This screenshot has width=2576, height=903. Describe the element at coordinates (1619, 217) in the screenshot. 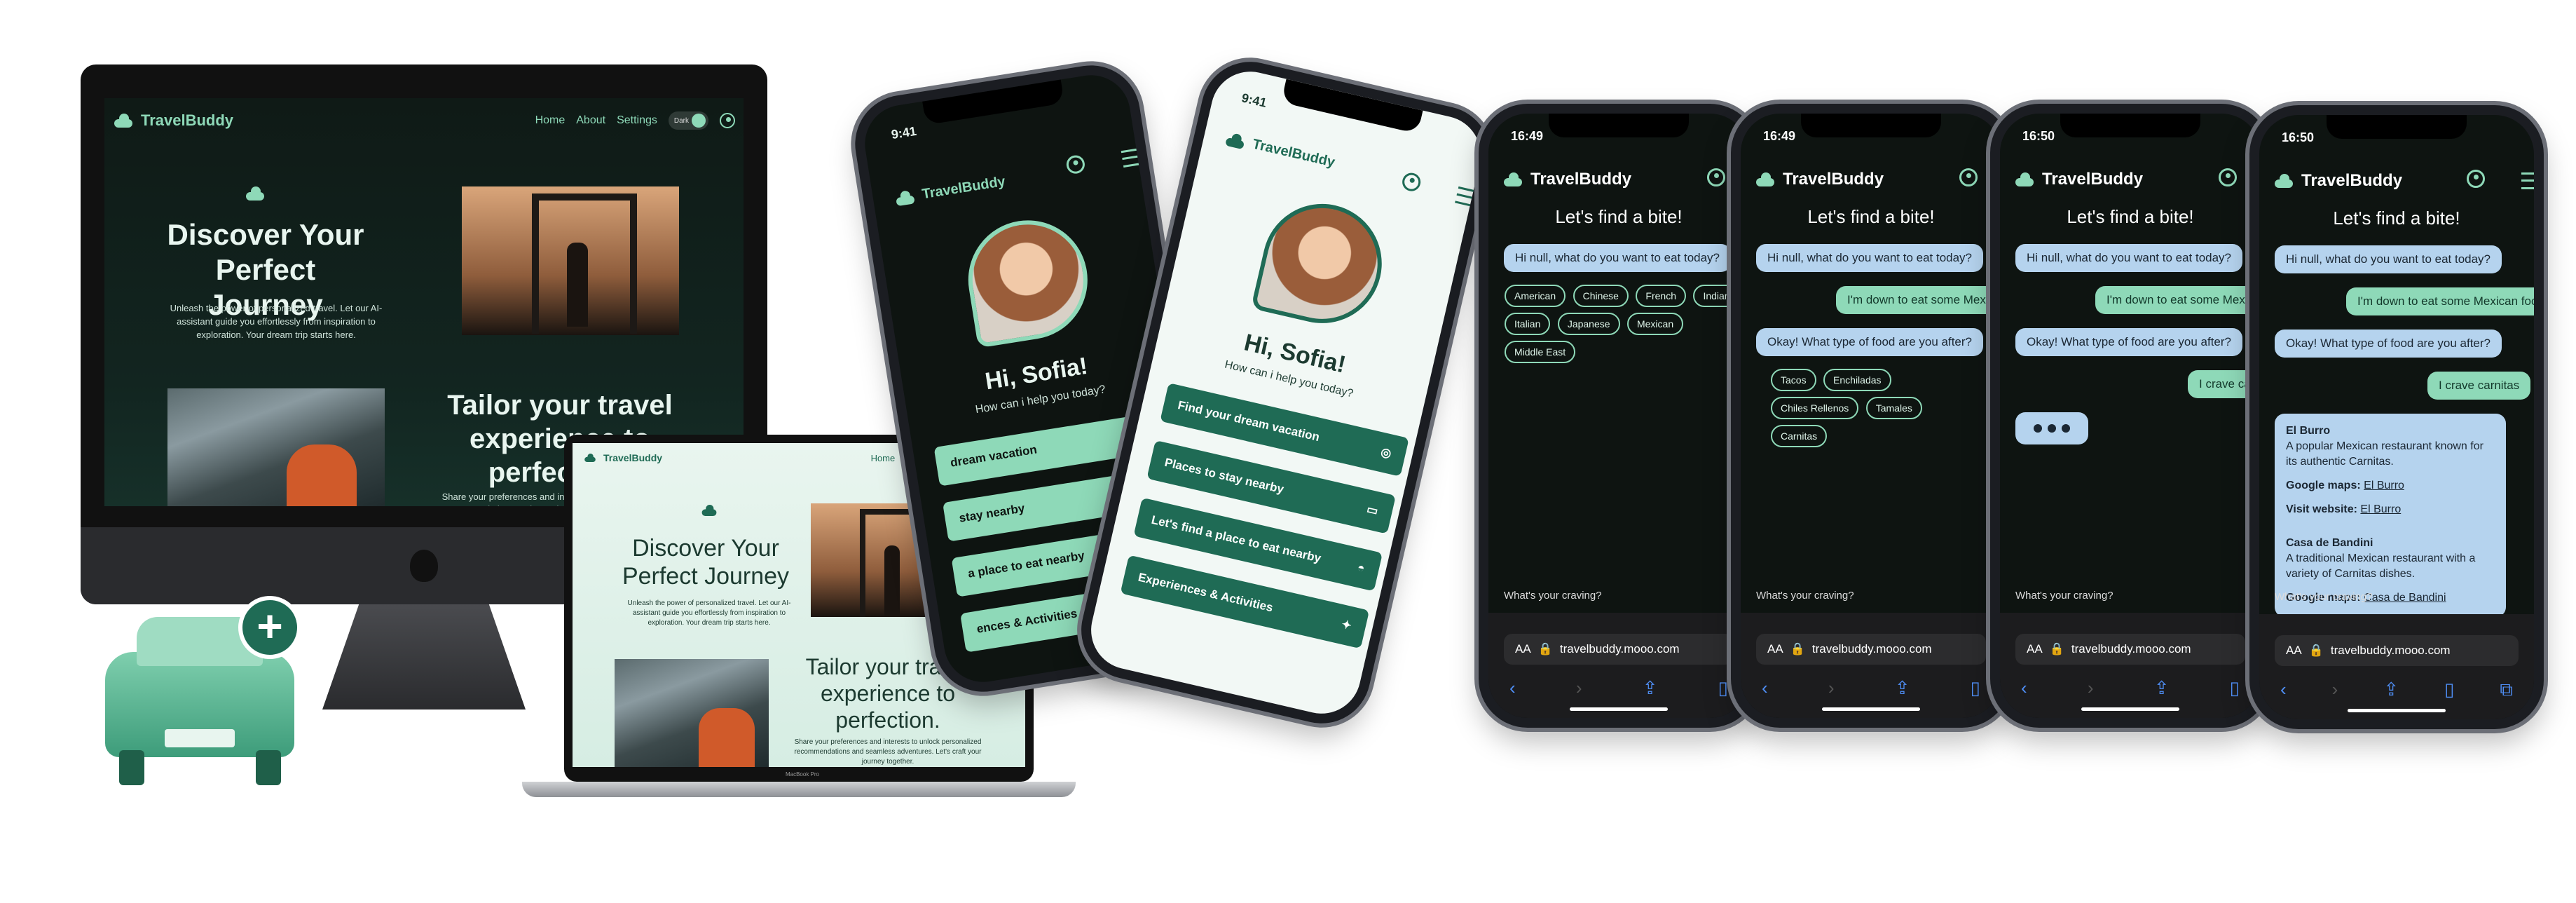

I see `chat-title-1: Let's find a bite!` at that location.